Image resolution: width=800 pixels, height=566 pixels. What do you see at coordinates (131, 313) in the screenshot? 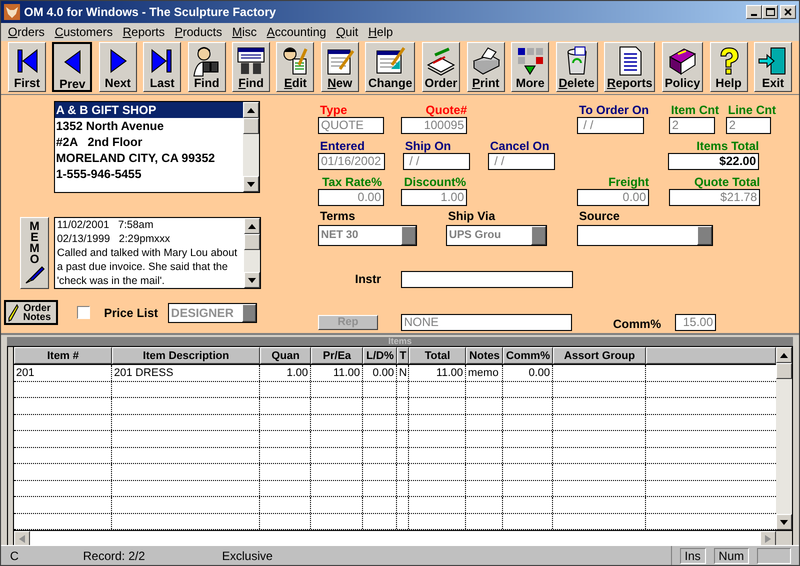
I see `price-list-label: Price List` at bounding box center [131, 313].